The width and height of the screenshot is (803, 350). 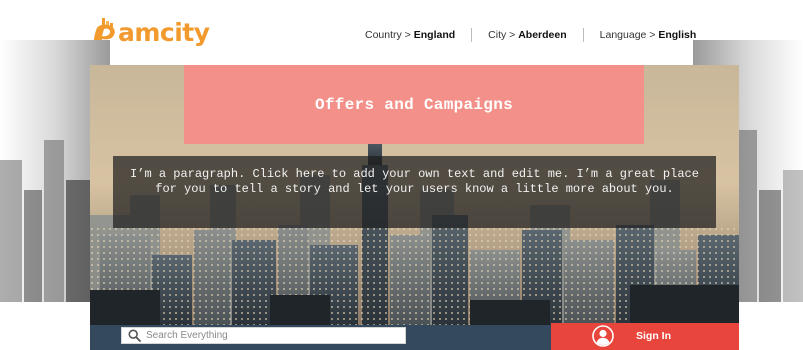 What do you see at coordinates (434, 35) in the screenshot?
I see `country-value: England` at bounding box center [434, 35].